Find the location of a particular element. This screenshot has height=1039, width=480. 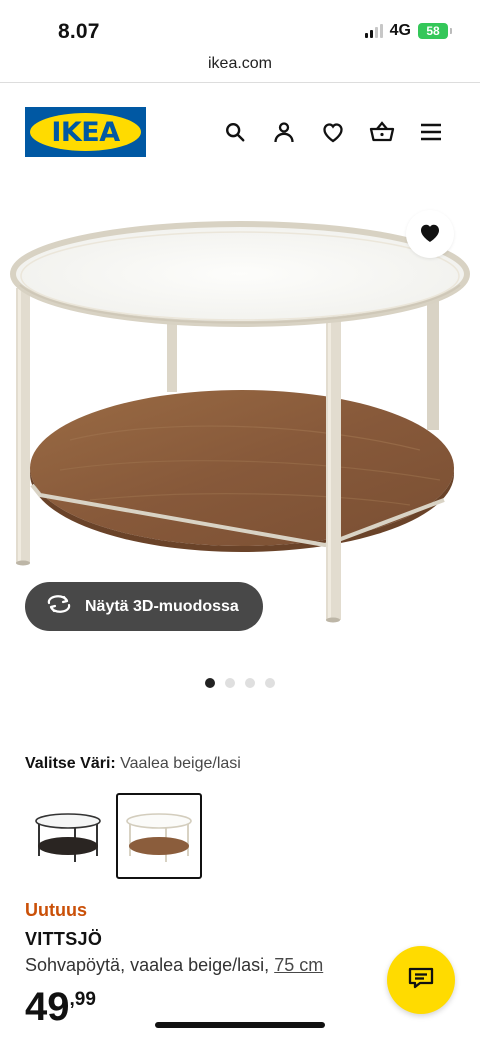

home-indicator is located at coordinates (240, 1025).